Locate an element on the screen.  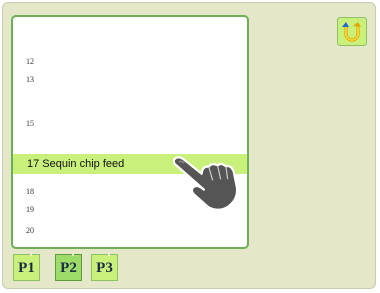
page-button-label: P3 is located at coordinates (104, 268).